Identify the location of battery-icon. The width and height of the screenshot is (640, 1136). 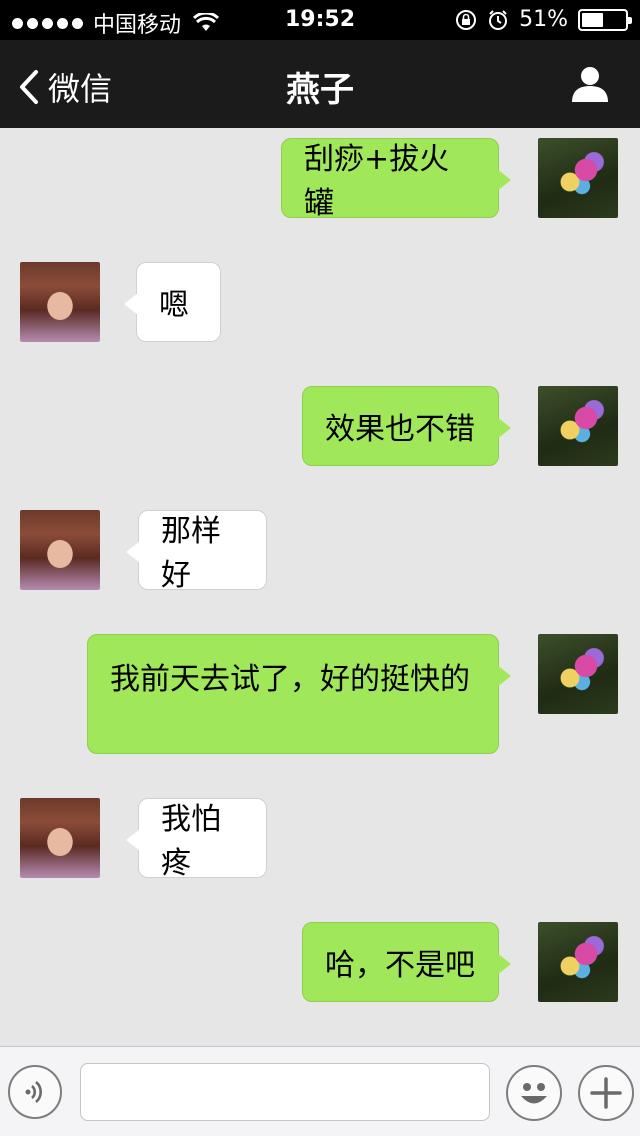
(605, 19).